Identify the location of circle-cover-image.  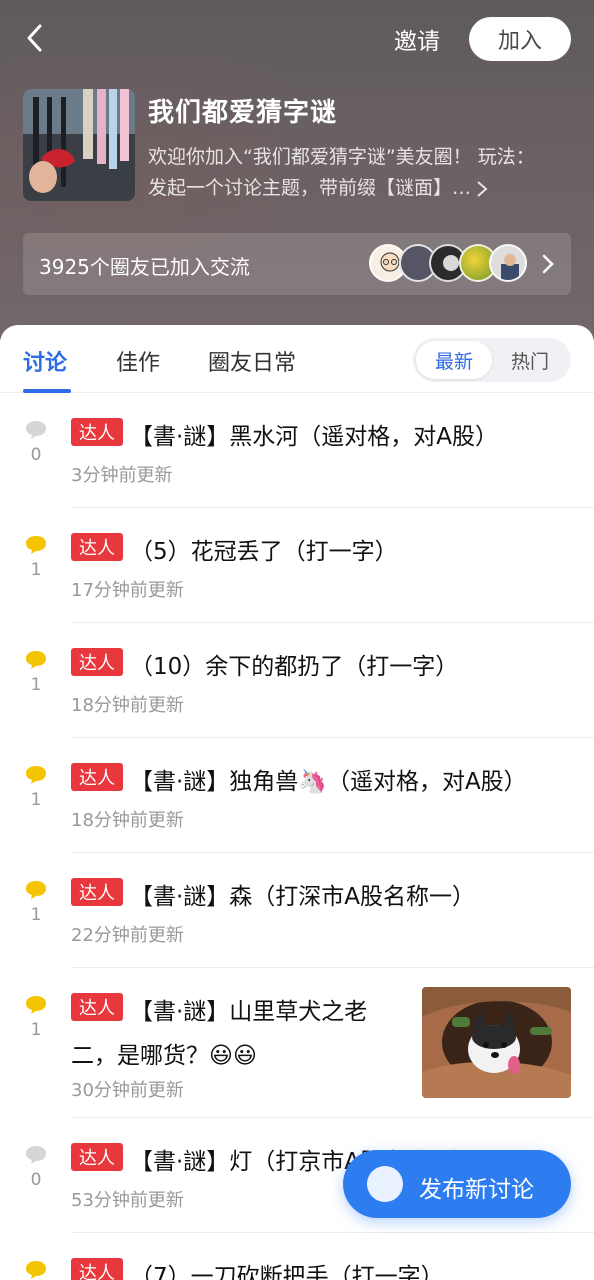
(79, 145).